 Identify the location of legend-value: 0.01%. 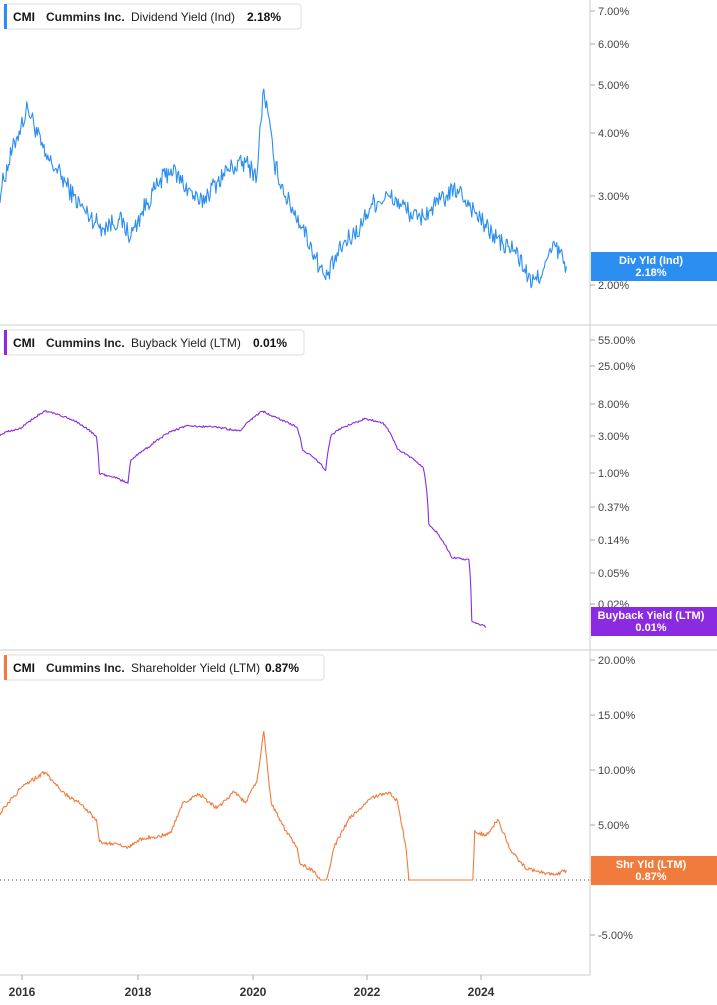
(270, 343).